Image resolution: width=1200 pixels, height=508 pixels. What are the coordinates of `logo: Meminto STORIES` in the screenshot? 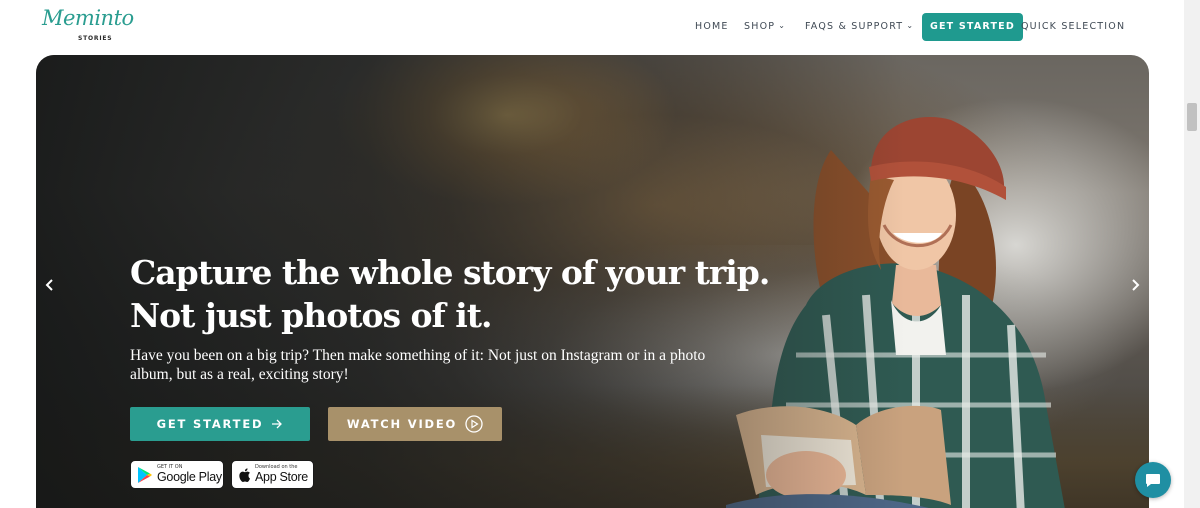 It's located at (88, 26).